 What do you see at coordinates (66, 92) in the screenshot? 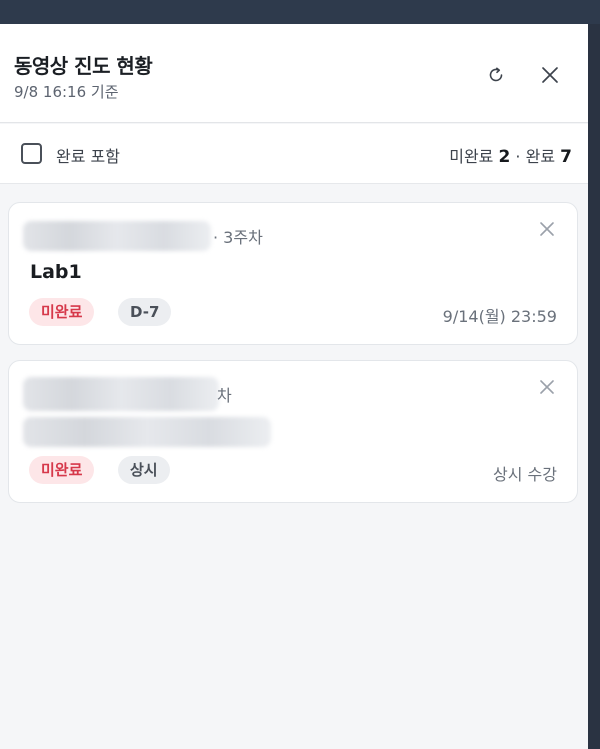
I see `page-subtitle: 9/8 16:16 기준` at bounding box center [66, 92].